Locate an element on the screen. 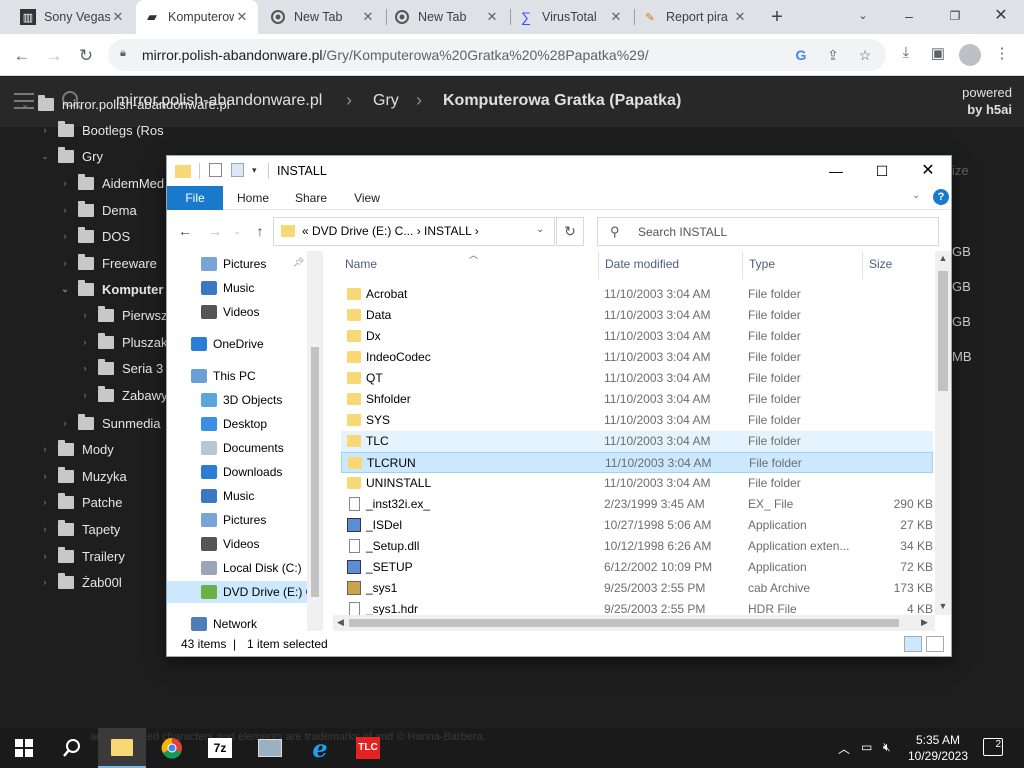 This screenshot has width=1024, height=768. restore-button: ❐ is located at coordinates (955, 17).